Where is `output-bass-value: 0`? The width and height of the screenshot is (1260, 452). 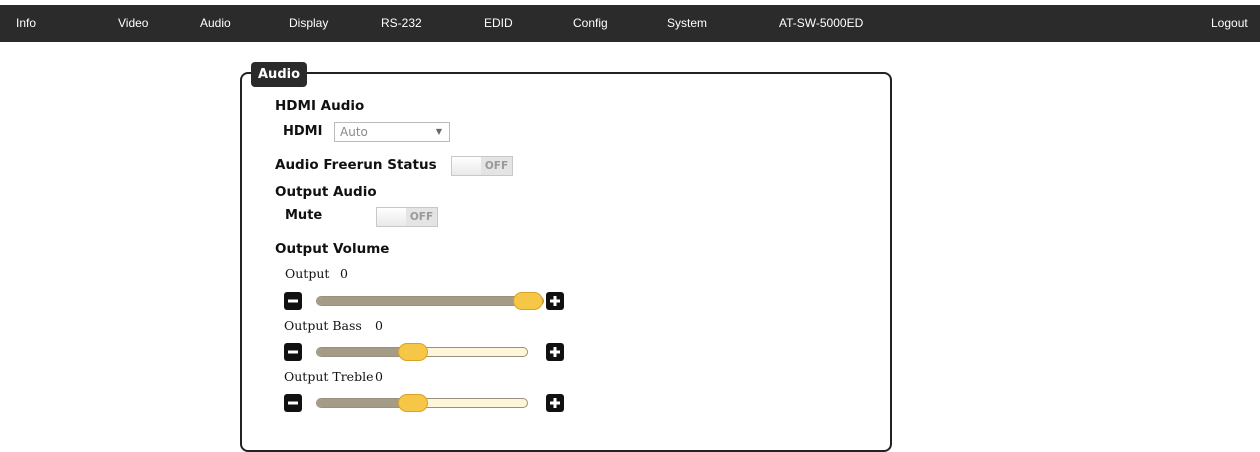
output-bass-value: 0 is located at coordinates (379, 325).